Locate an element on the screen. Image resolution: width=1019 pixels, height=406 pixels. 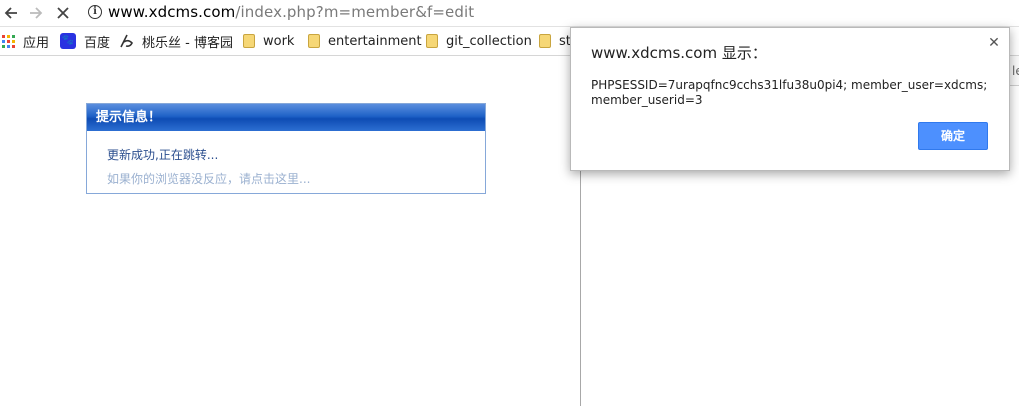
back-arrow-icon is located at coordinates (10, 13).